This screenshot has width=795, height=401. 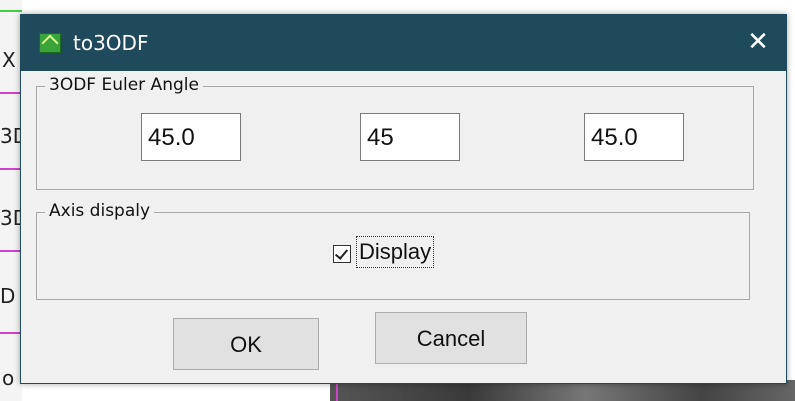 I want to click on euler-angle-input-3: 45.0, so click(x=634, y=137).